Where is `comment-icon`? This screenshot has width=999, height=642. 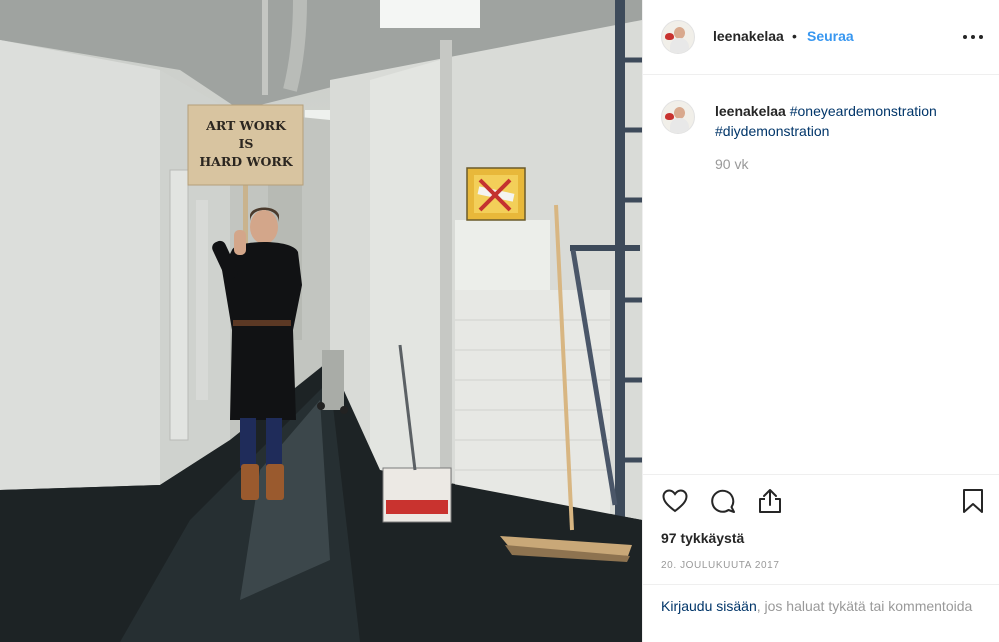
comment-icon is located at coordinates (723, 501).